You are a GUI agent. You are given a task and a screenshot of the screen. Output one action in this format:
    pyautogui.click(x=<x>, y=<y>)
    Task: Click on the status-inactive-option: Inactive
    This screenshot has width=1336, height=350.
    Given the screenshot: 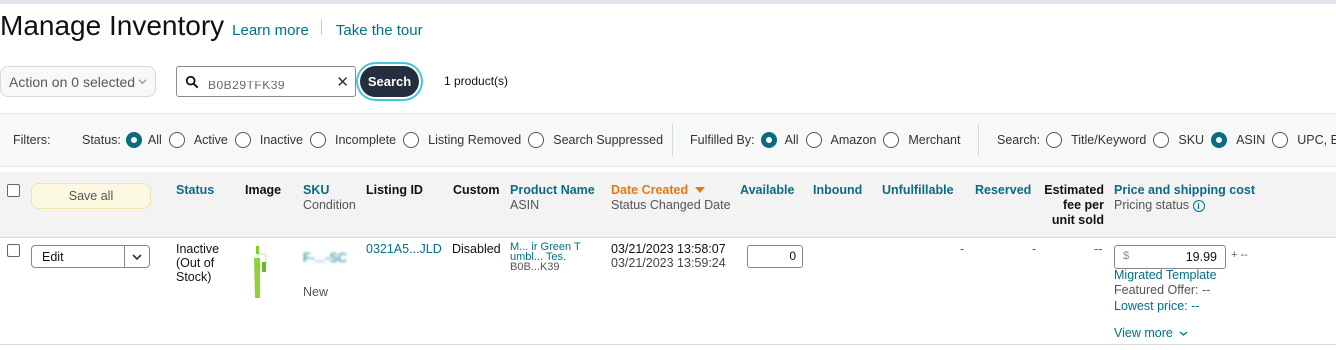 What is the action you would take?
    pyautogui.click(x=268, y=140)
    